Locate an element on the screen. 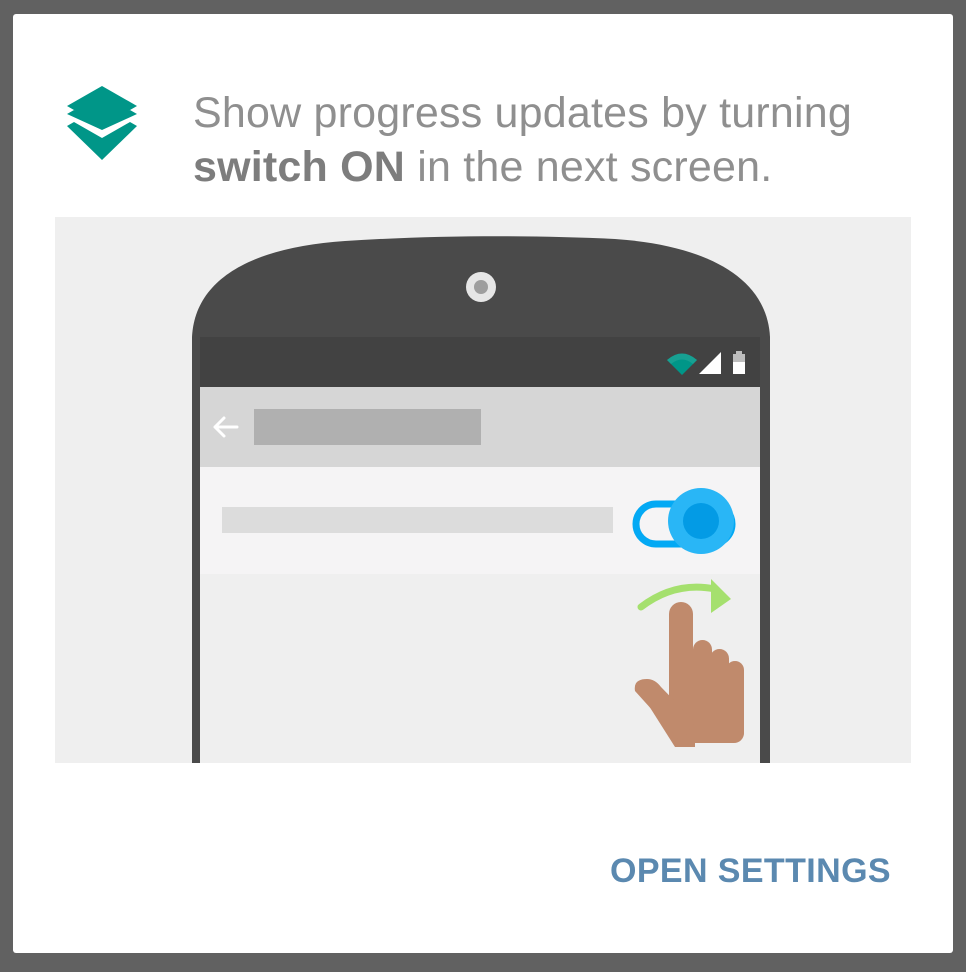  toolbar-title-placeholder is located at coordinates (367, 427).